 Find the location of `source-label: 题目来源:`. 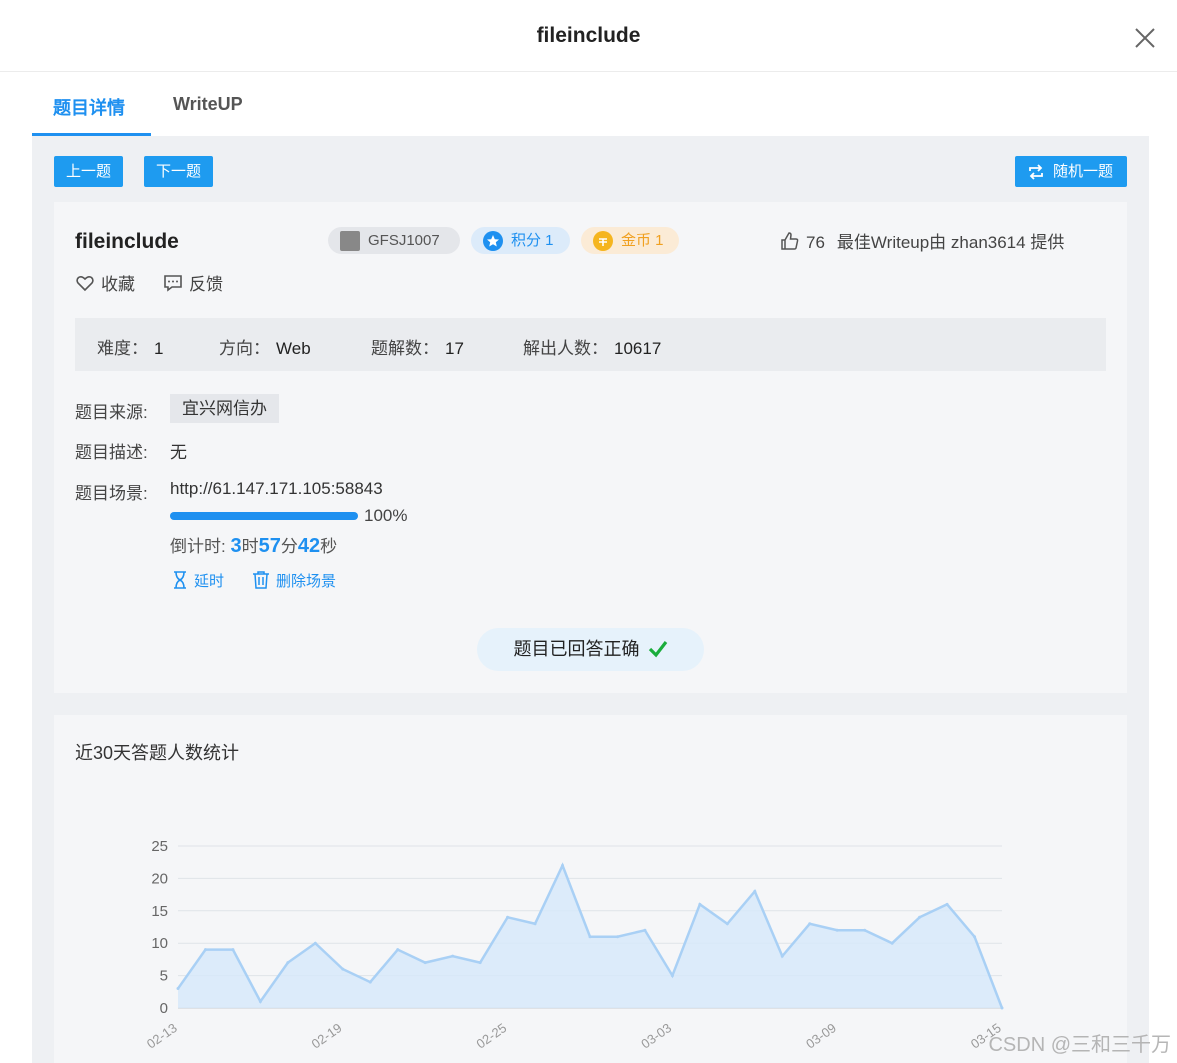

source-label: 题目来源: is located at coordinates (111, 412).